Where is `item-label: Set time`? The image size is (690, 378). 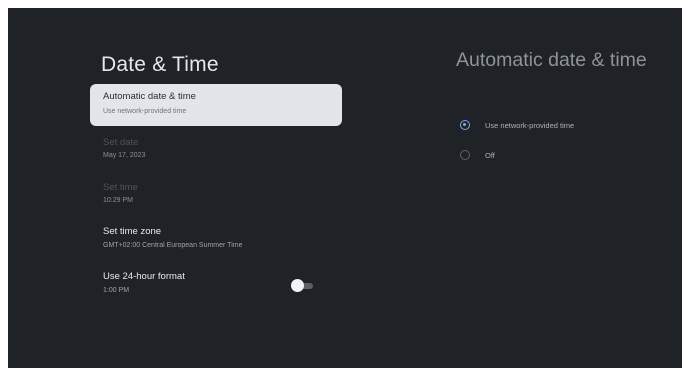
item-label: Set time is located at coordinates (120, 187).